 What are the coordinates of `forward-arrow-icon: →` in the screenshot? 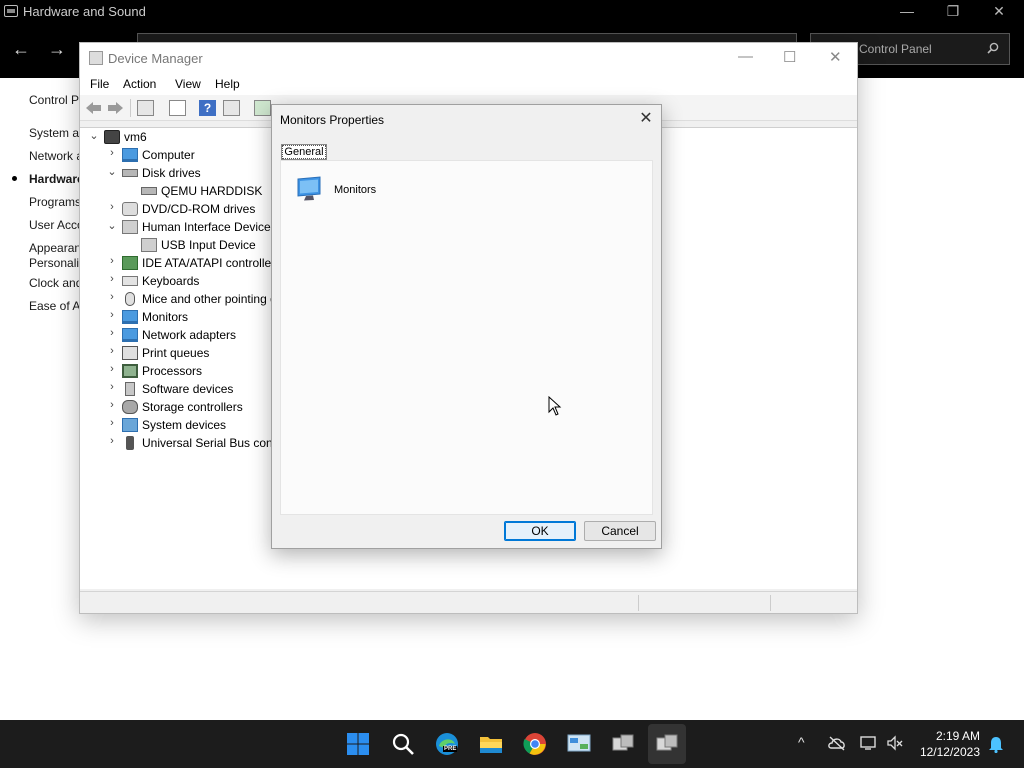 It's located at (57, 49).